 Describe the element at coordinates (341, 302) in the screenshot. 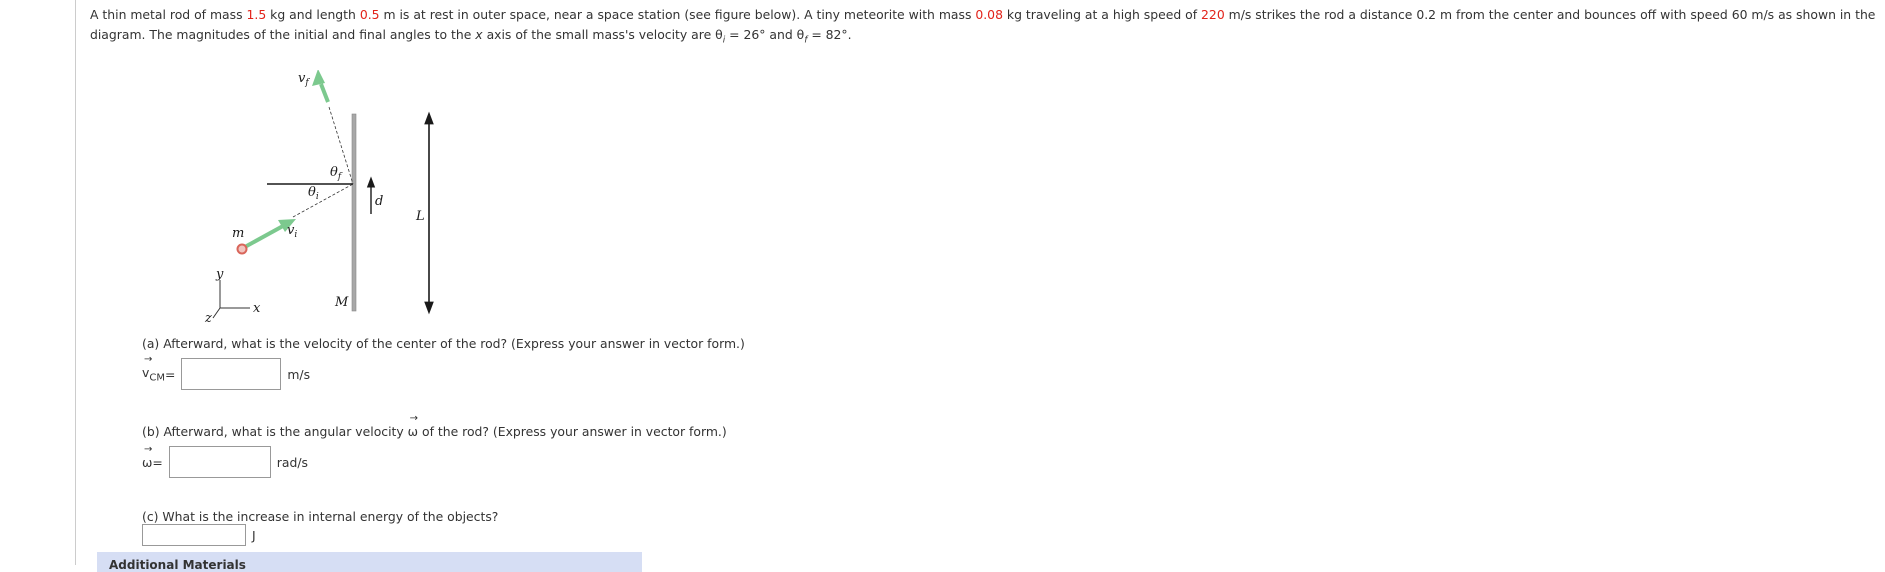

I see `label-M: M` at that location.